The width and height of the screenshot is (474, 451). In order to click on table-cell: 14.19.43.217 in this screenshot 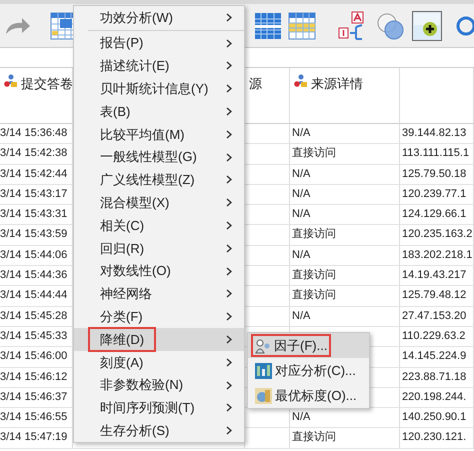, I will do `click(437, 276)`.